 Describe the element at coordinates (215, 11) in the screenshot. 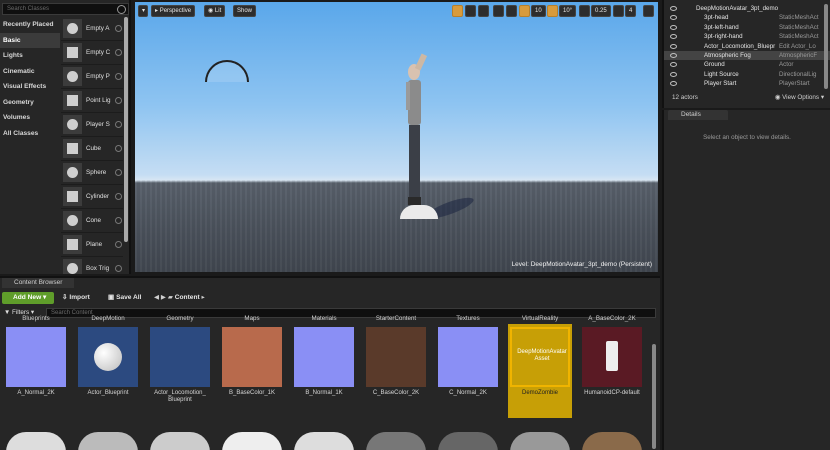

I see `lit-button: ◉ Lit` at that location.